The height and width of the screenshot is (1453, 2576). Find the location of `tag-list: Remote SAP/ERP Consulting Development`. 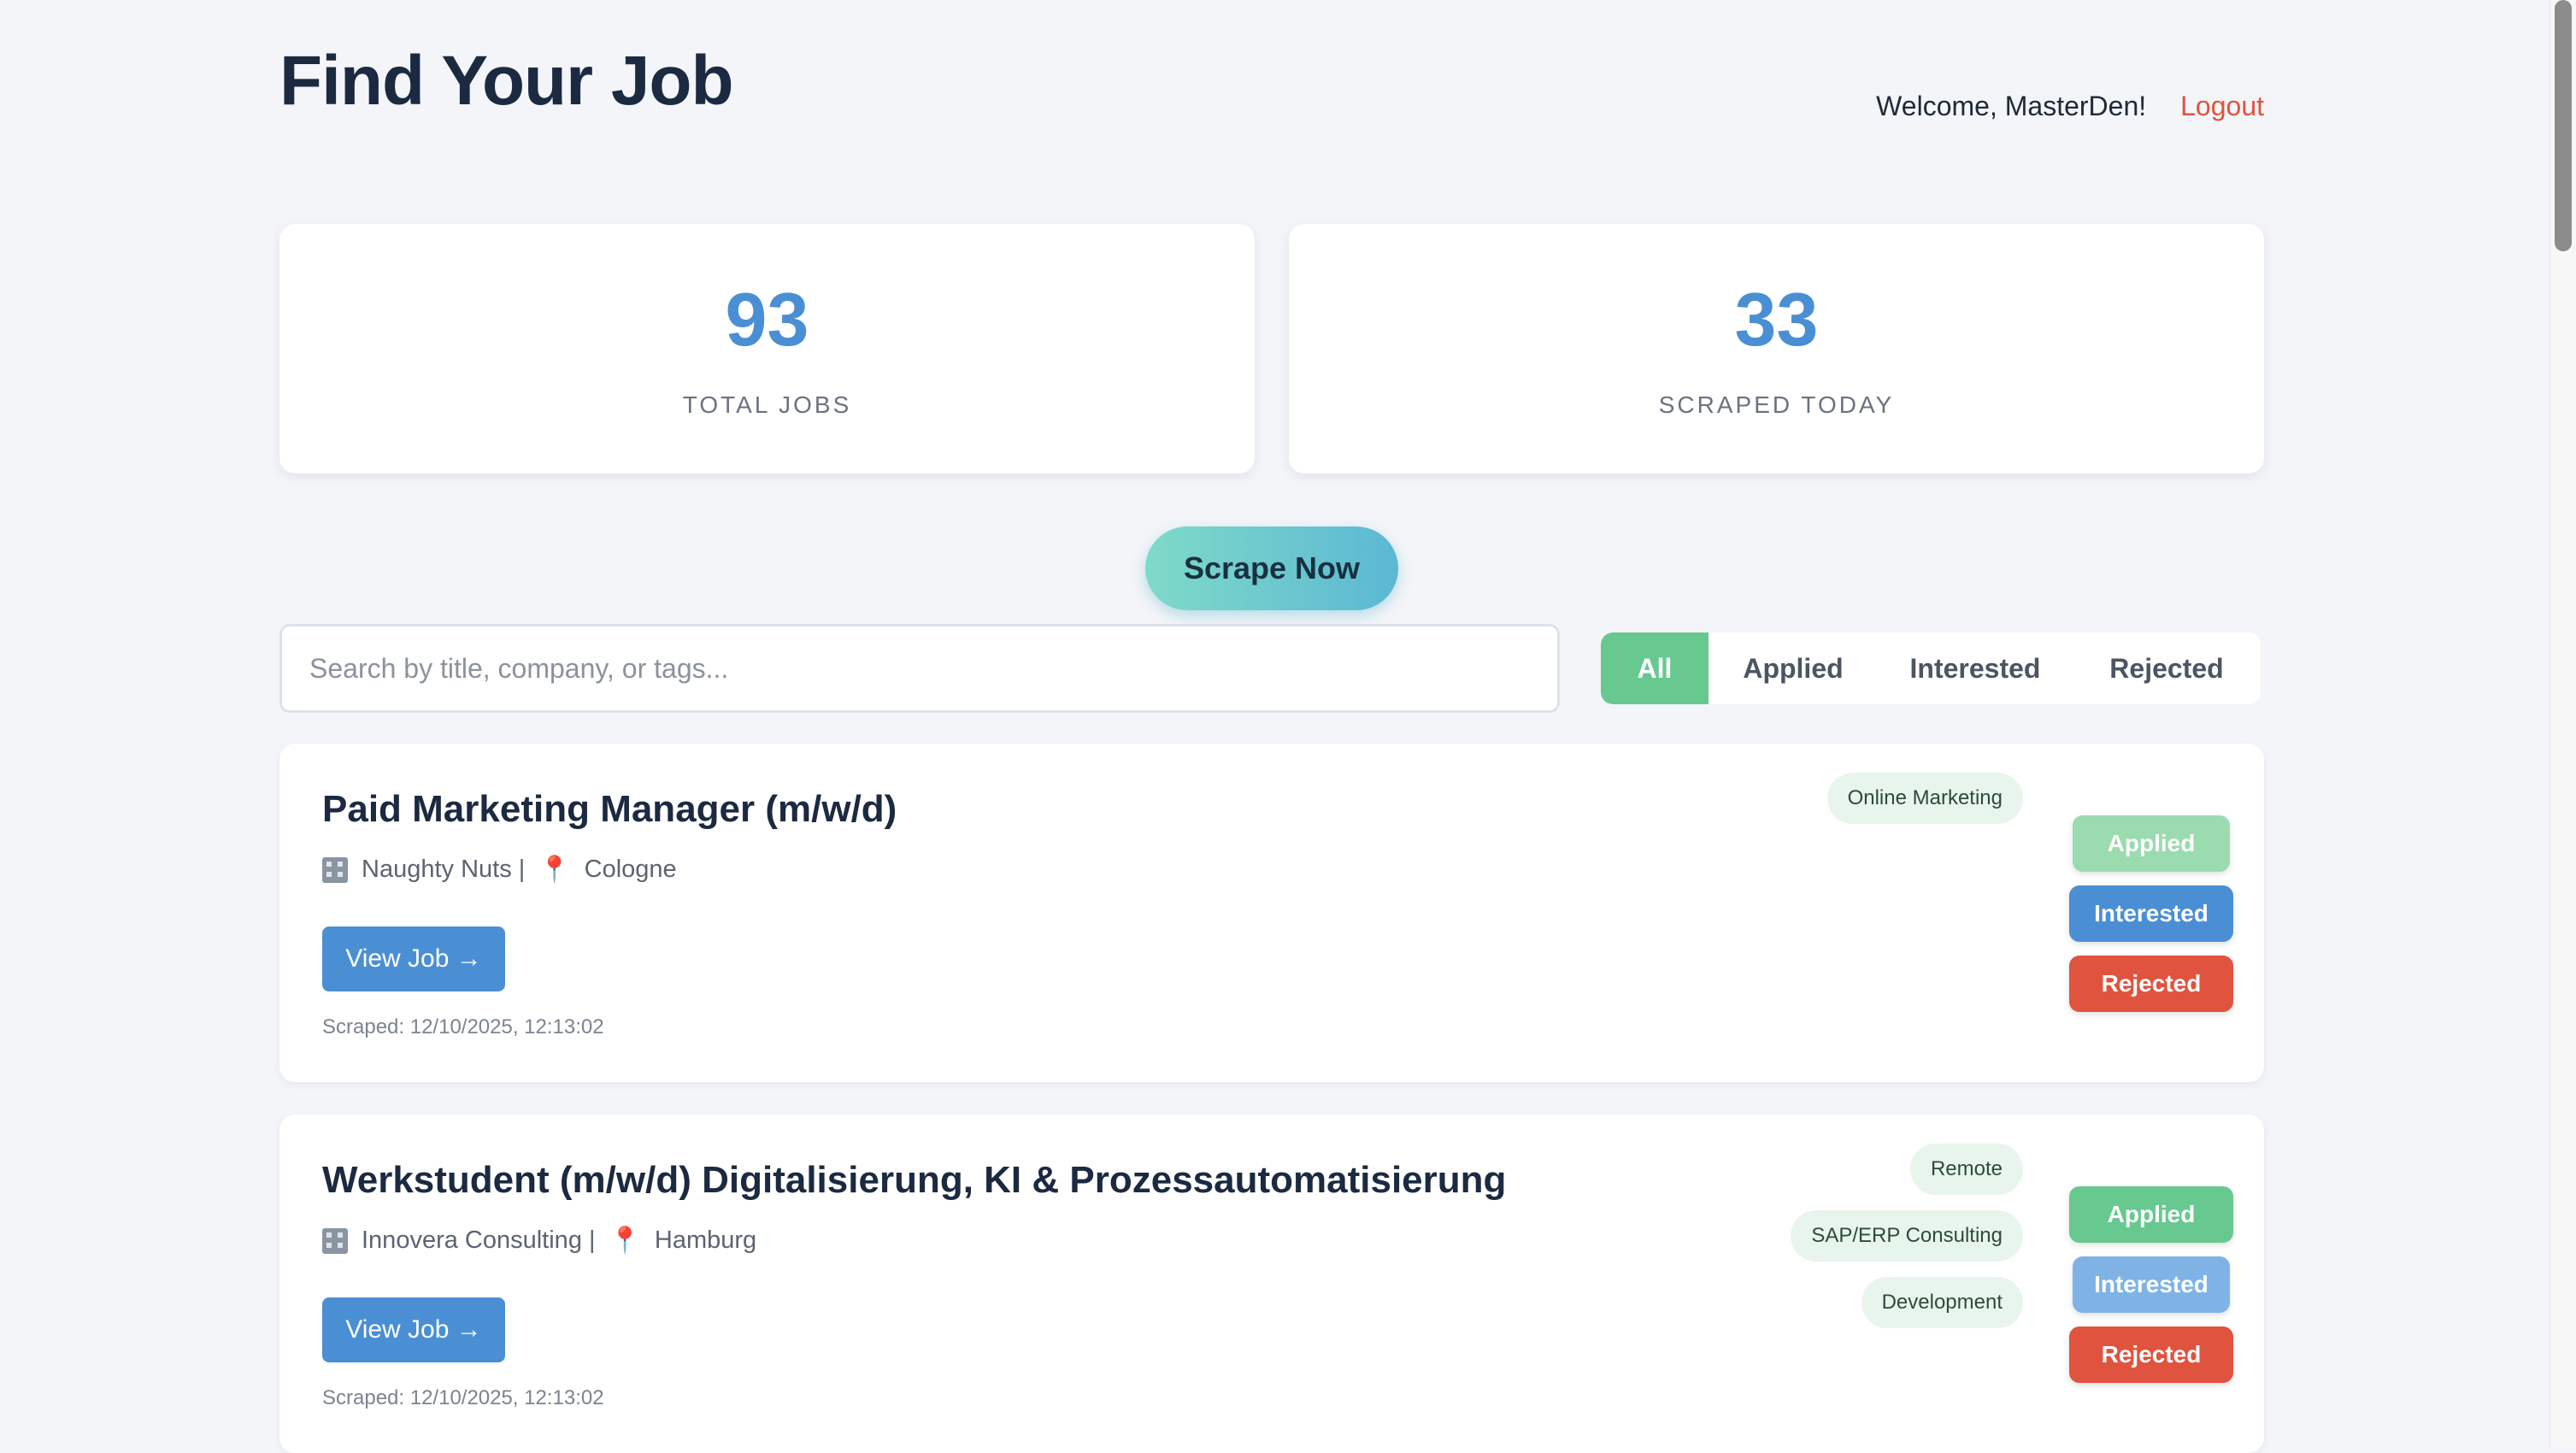

tag-list: Remote SAP/ERP Consulting Development is located at coordinates (1907, 1236).